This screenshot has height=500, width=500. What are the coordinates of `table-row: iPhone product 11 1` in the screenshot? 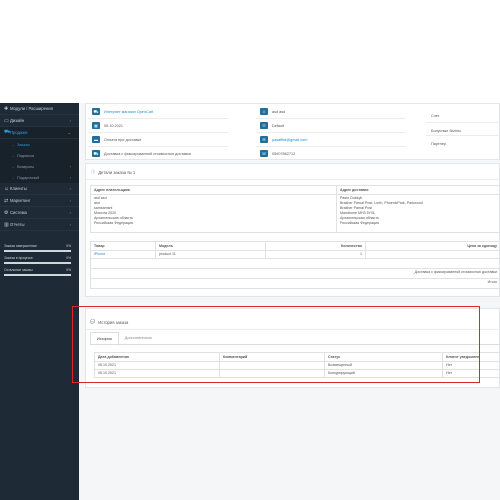 It's located at (295, 254).